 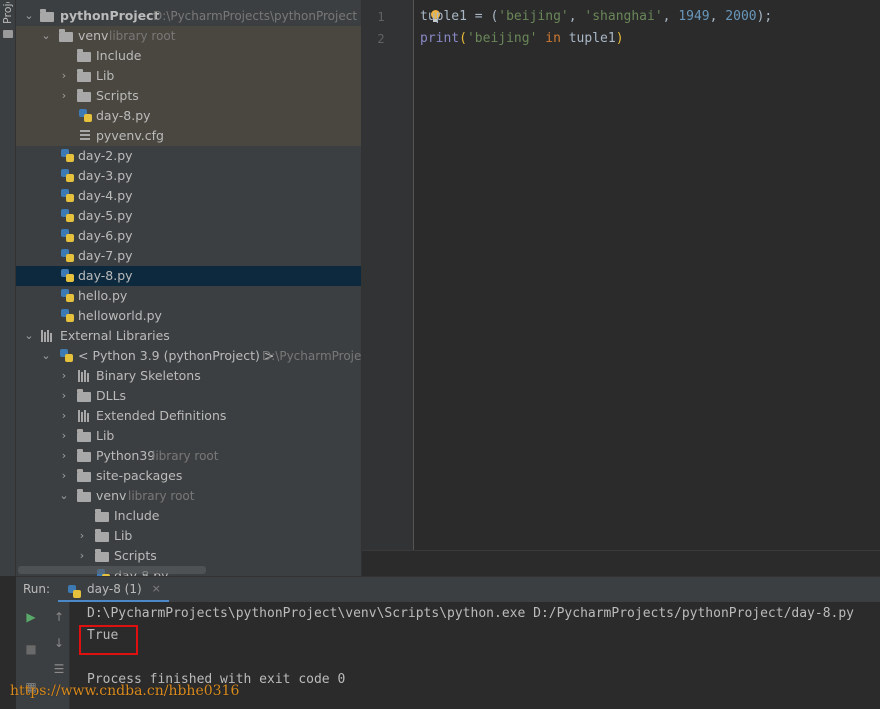 I want to click on line-number: 2, so click(x=381, y=39).